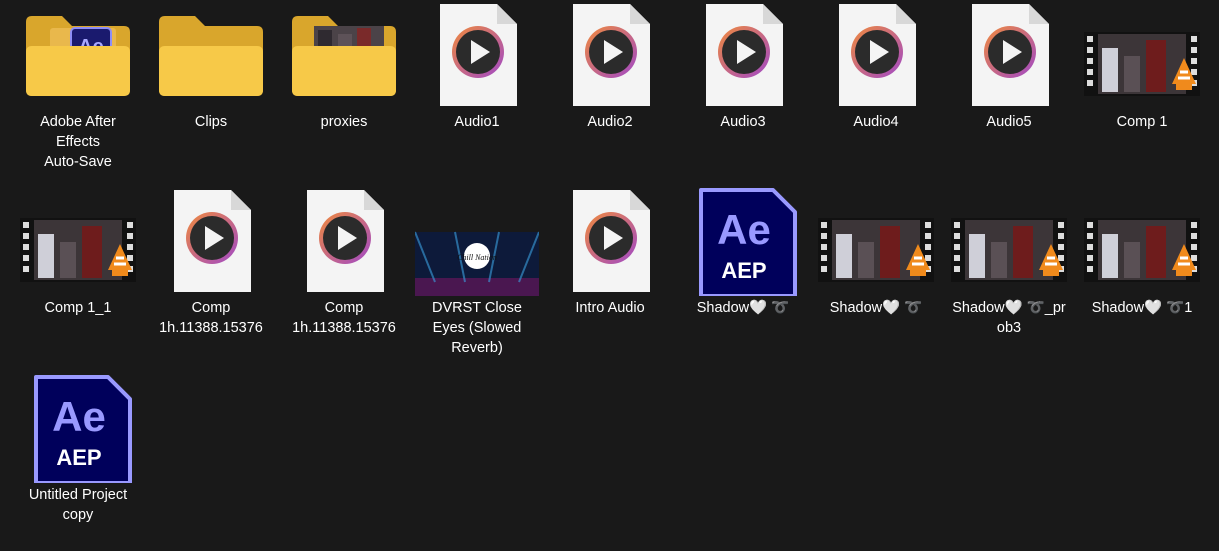 This screenshot has width=1219, height=551. I want to click on file-item: Audio5, so click(1009, 66).